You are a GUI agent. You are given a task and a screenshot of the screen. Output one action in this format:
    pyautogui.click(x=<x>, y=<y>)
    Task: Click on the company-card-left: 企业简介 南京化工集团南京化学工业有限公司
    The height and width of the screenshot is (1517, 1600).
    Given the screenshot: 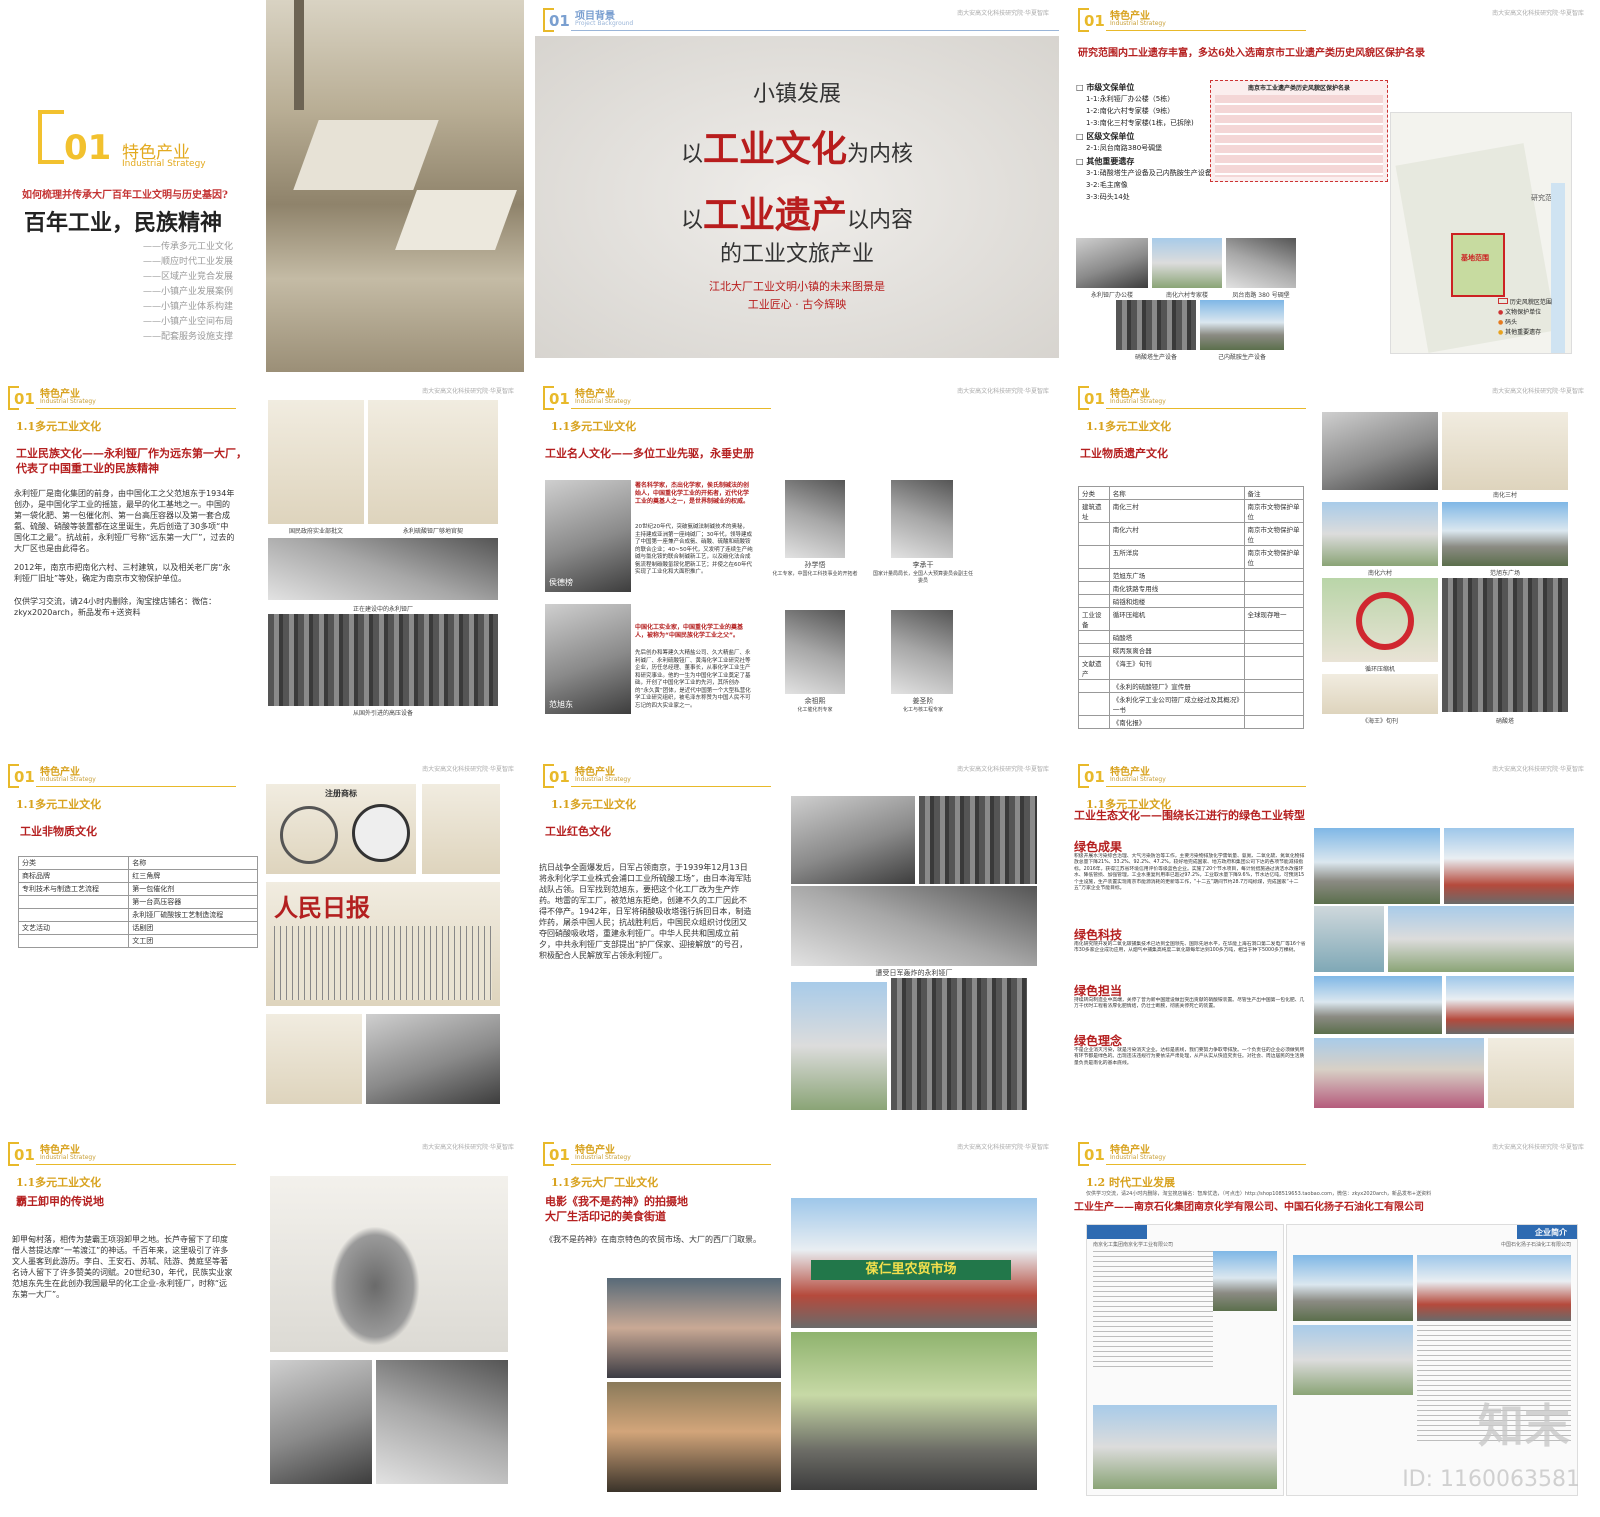 What is the action you would take?
    pyautogui.click(x=1185, y=1360)
    